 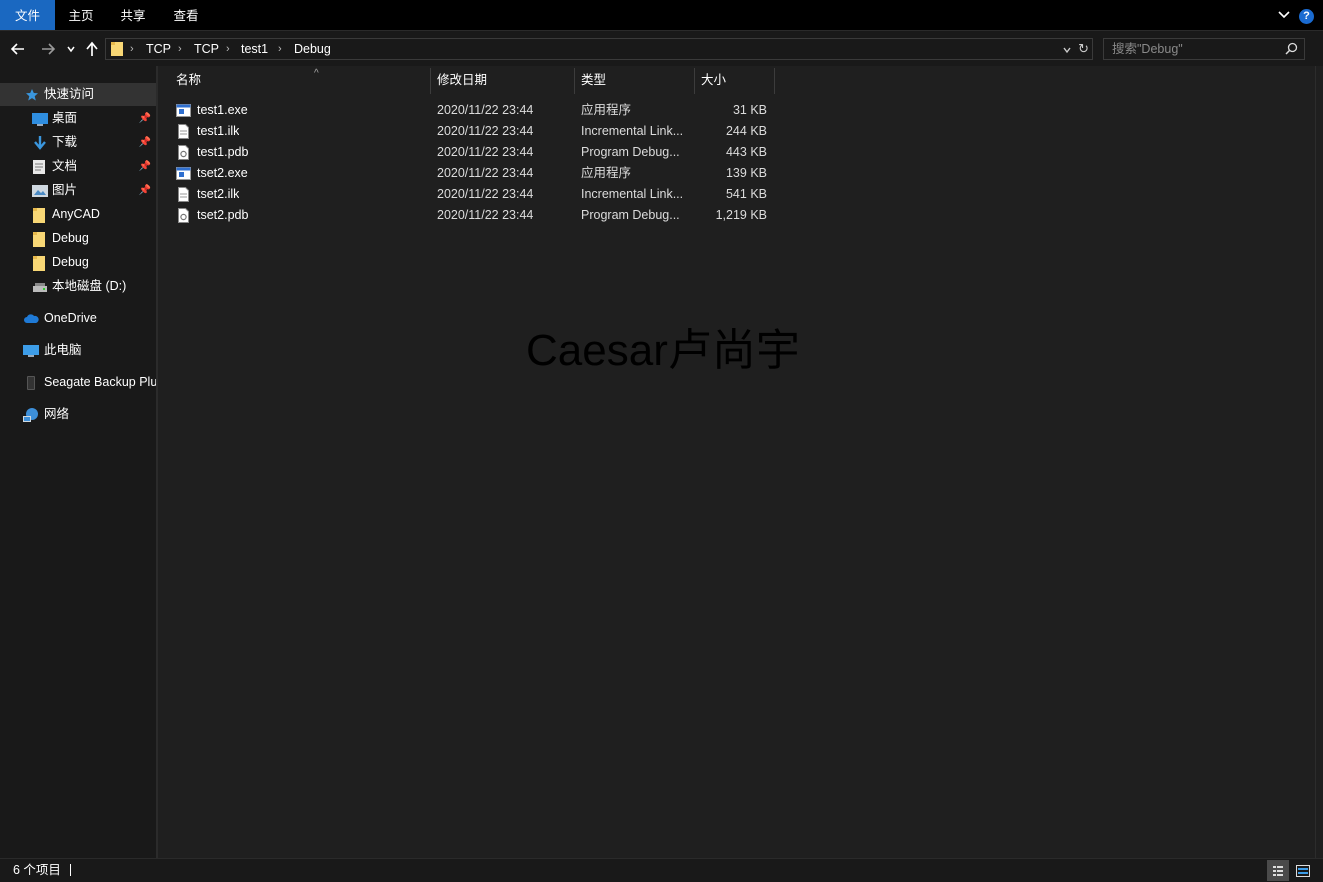 What do you see at coordinates (40, 191) in the screenshot?
I see `picture-icon` at bounding box center [40, 191].